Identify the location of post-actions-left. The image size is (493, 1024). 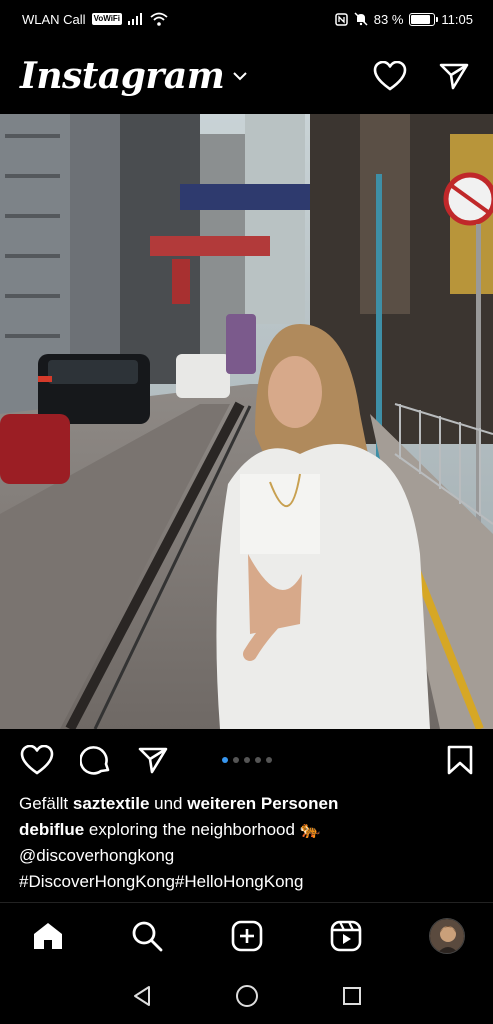
(94, 760).